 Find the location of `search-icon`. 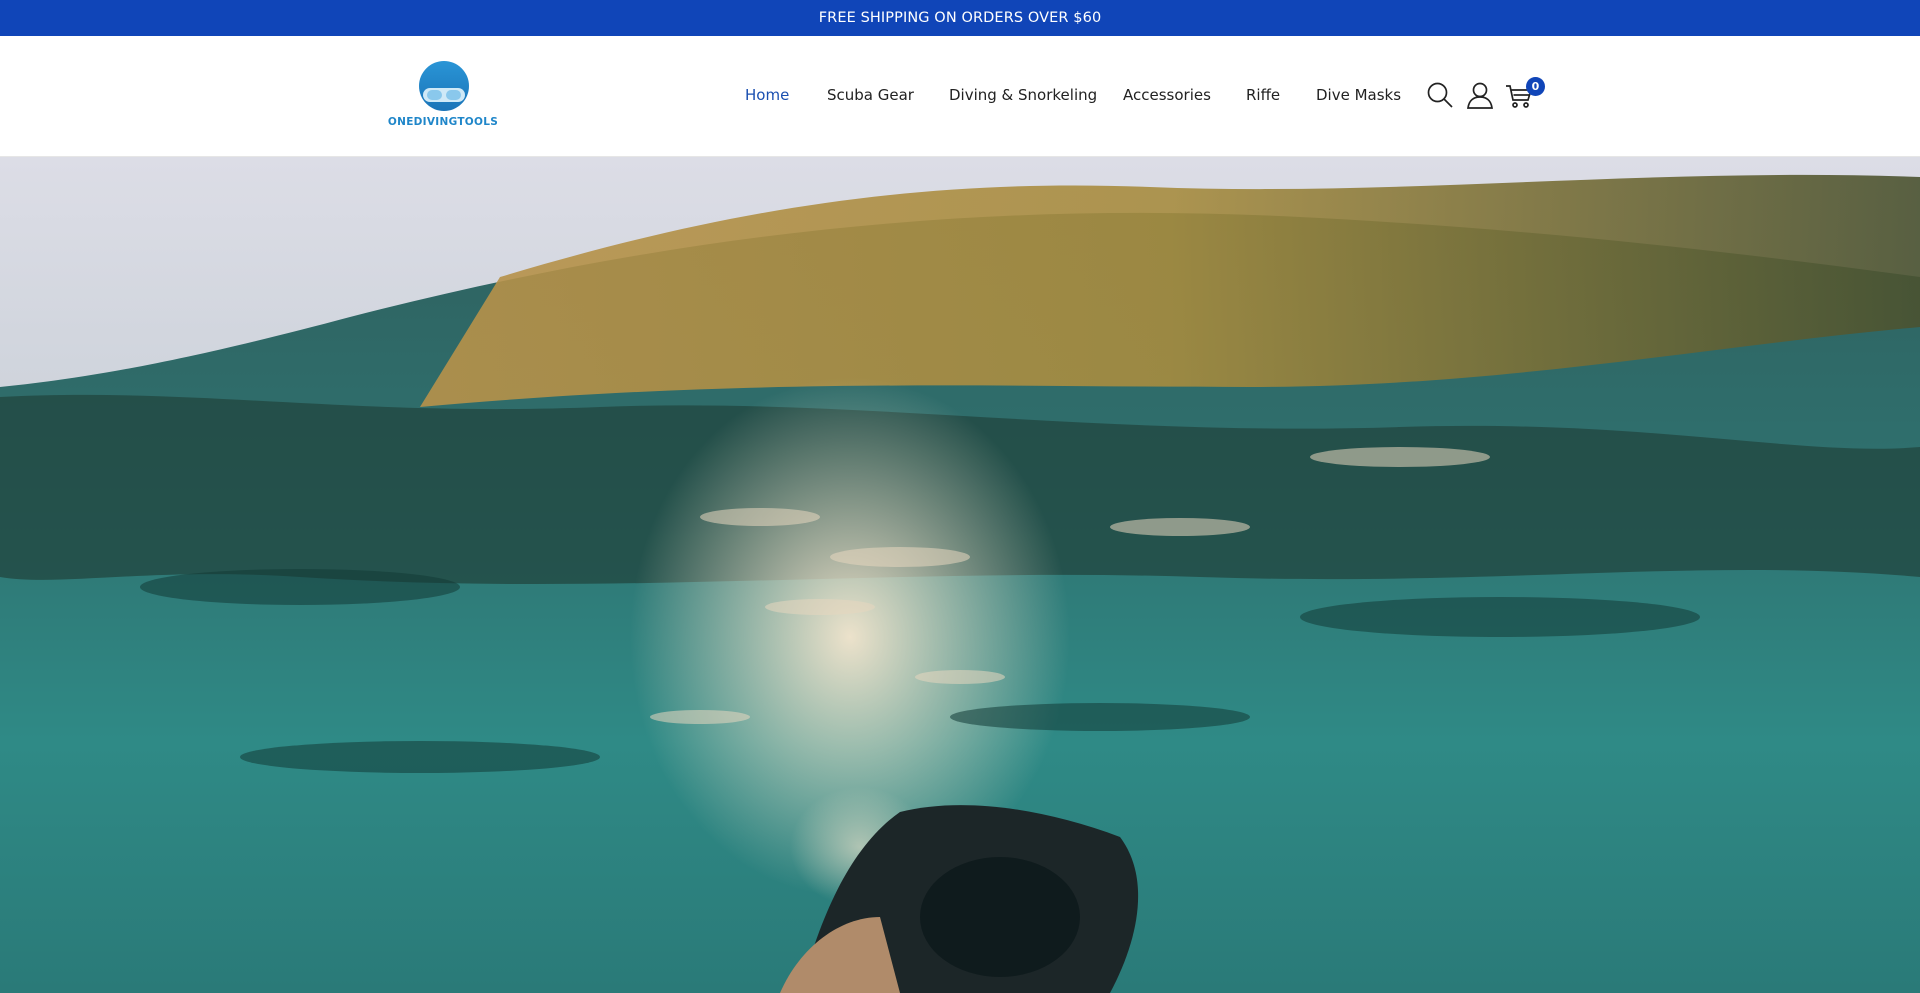

search-icon is located at coordinates (1440, 95).